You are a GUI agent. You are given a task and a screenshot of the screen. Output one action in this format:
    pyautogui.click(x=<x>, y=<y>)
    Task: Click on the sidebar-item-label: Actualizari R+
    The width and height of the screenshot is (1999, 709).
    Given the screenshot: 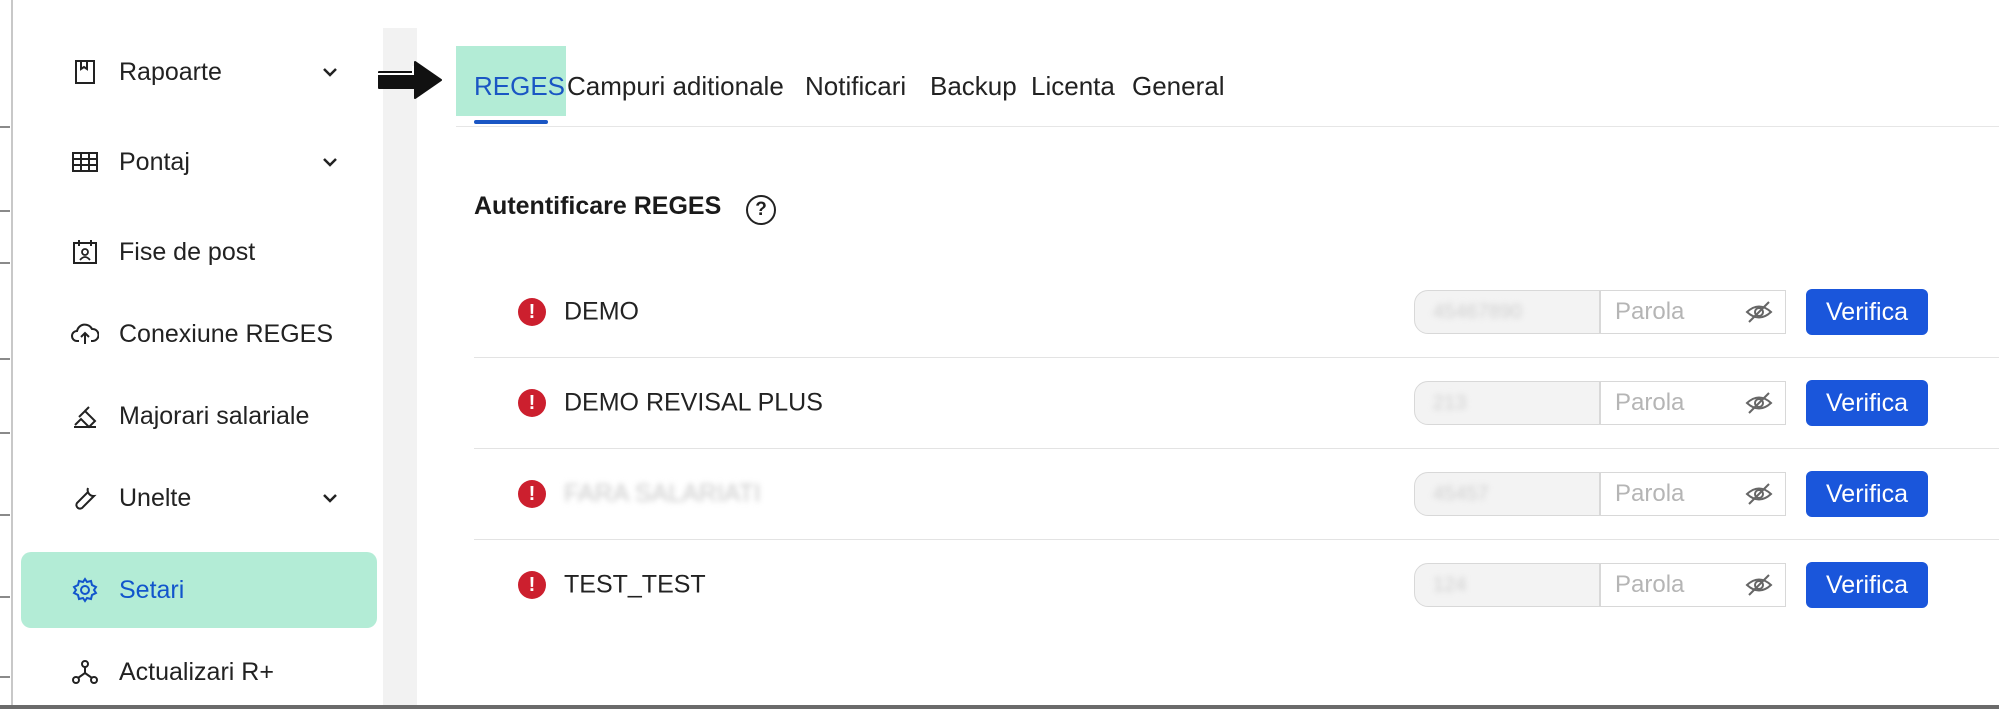 What is the action you would take?
    pyautogui.click(x=196, y=671)
    